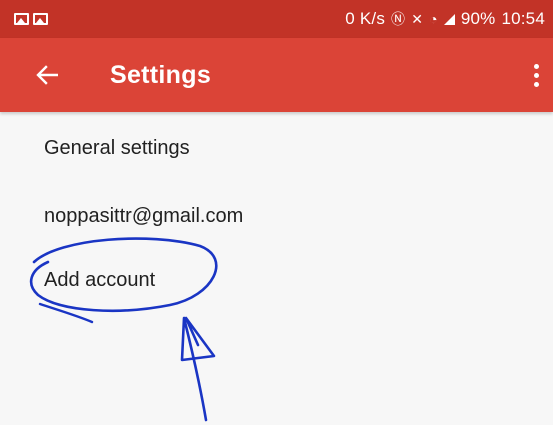  What do you see at coordinates (536, 75) in the screenshot?
I see `more-vertical-icon` at bounding box center [536, 75].